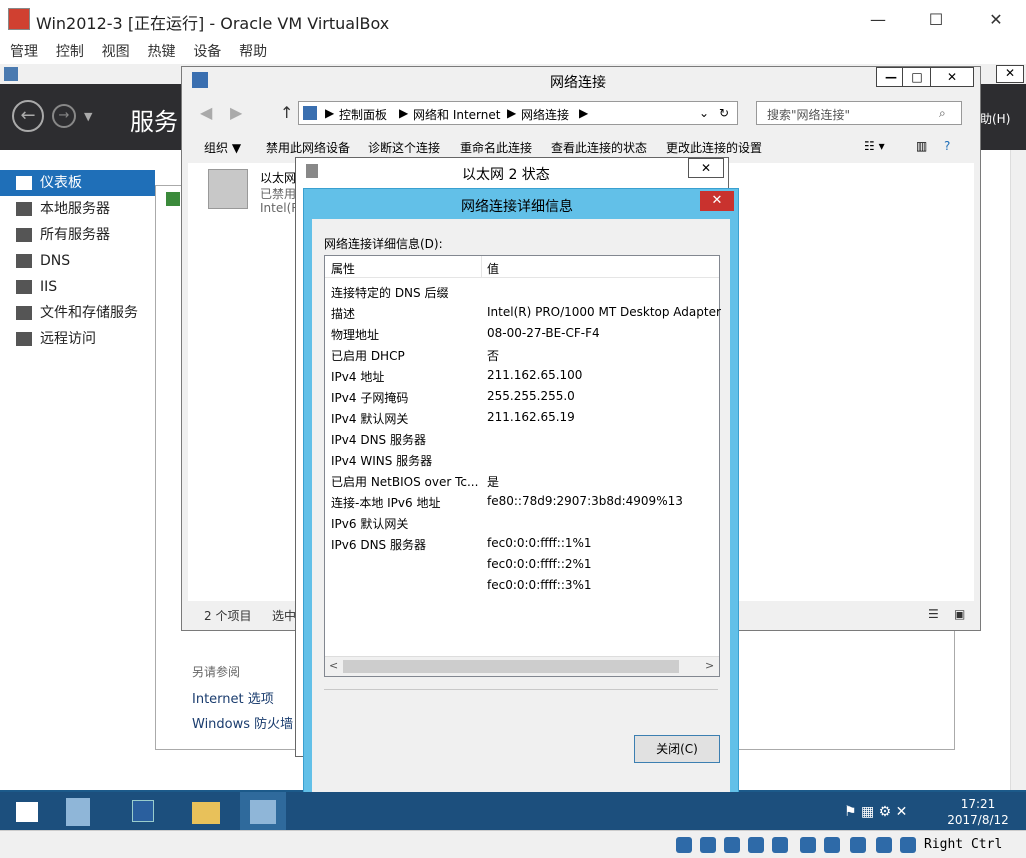  Describe the element at coordinates (756, 845) in the screenshot. I see `network-status-icon` at that location.